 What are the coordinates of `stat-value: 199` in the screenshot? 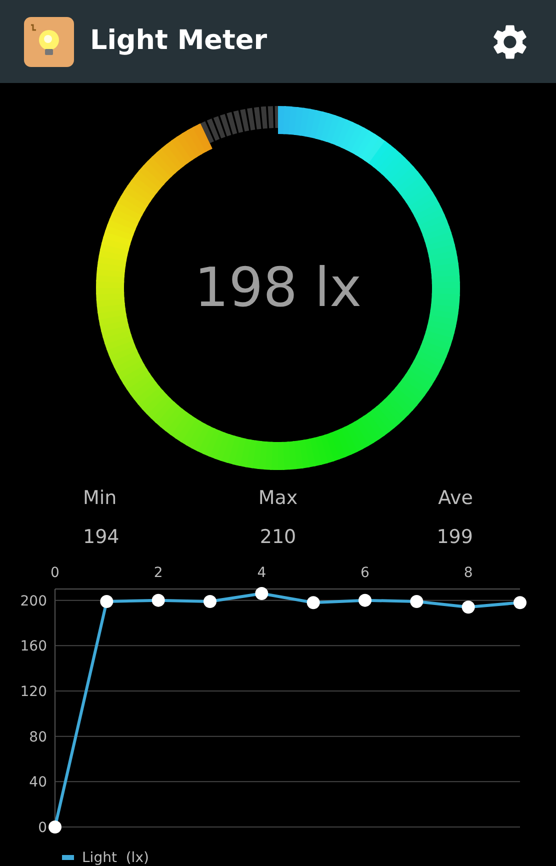 It's located at (454, 537).